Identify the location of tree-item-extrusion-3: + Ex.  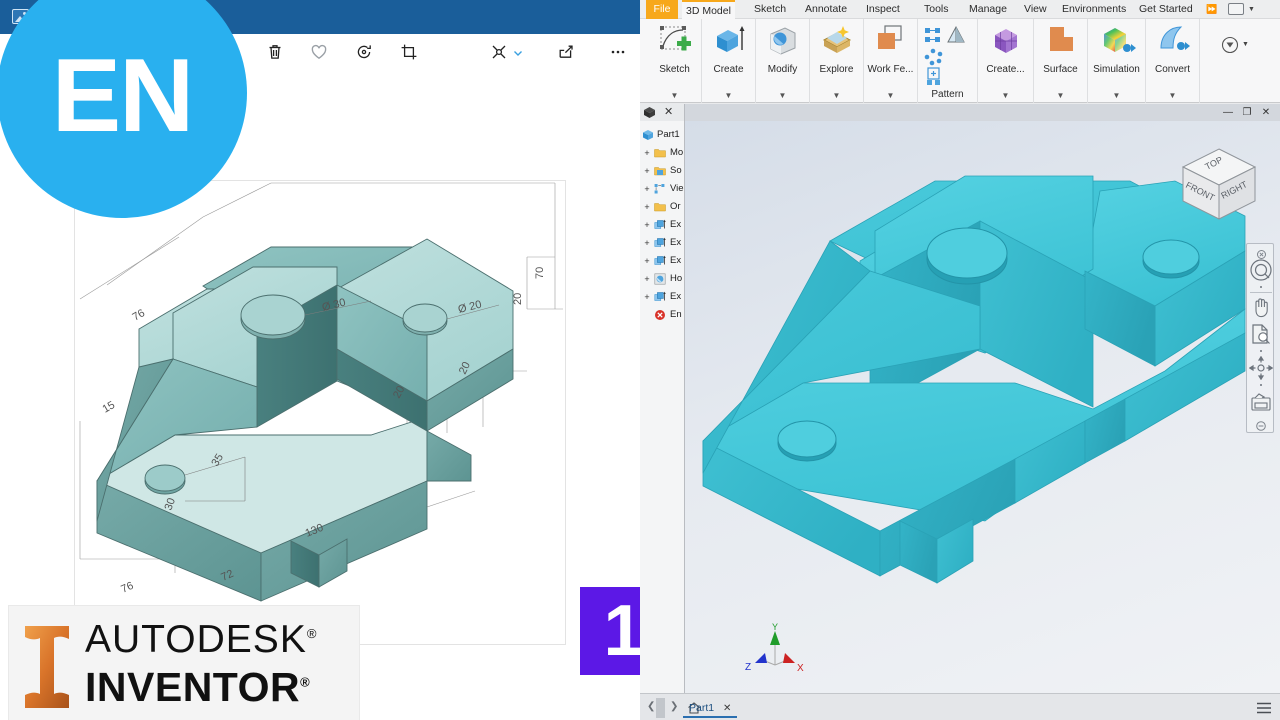
(662, 261).